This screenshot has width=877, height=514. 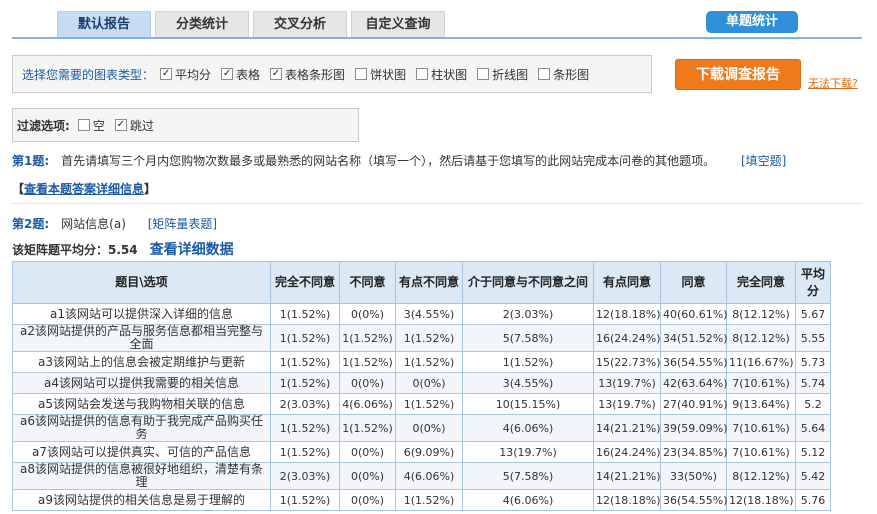 I want to click on table-cell: 5.55, so click(x=813, y=338).